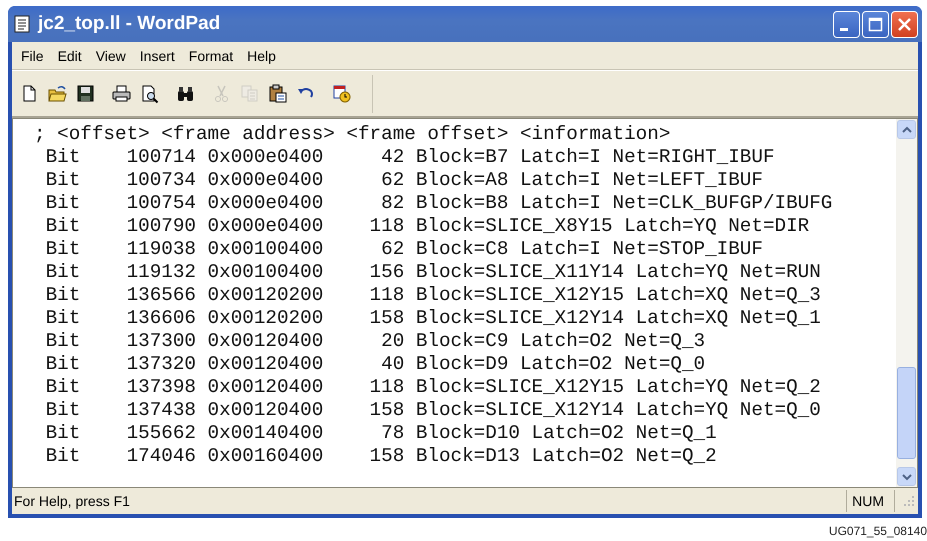 Image resolution: width=927 pixels, height=541 pixels. I want to click on status-indicator: NUM, so click(870, 501).